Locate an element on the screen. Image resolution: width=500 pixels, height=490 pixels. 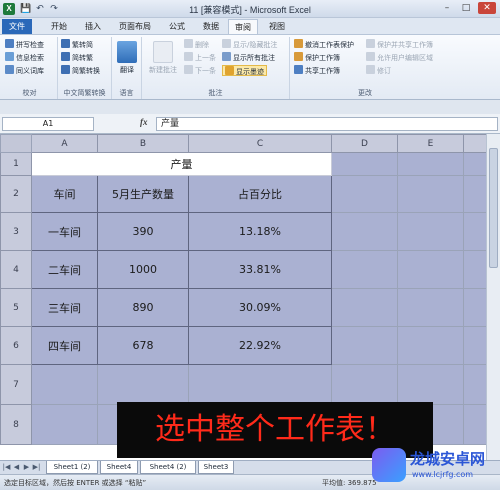
data-cell: 13.18% is located at coordinates (260, 231).